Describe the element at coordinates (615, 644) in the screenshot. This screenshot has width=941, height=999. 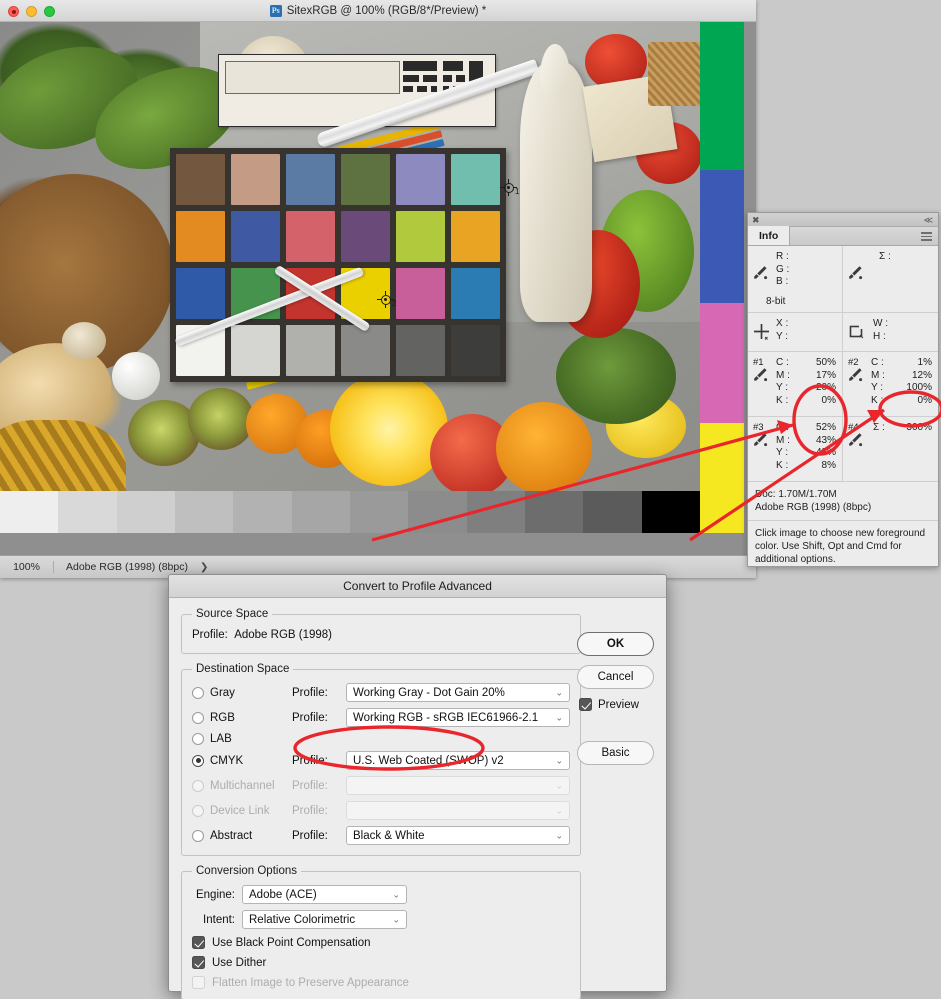
I see `ok-button: OK` at that location.